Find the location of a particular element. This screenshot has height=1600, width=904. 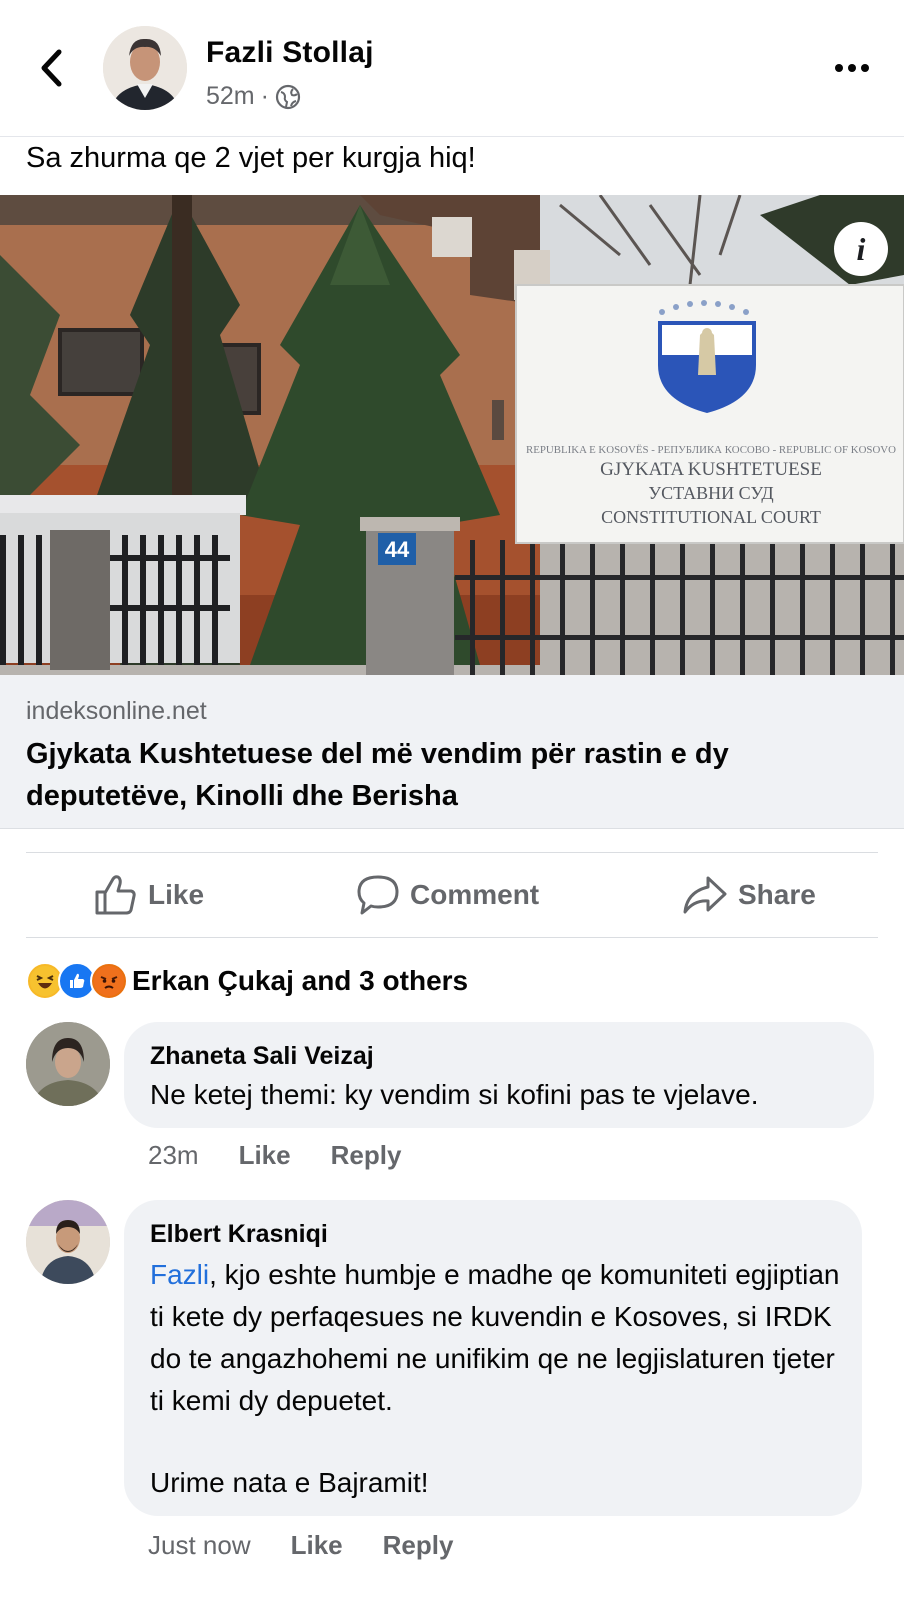

comment-actions: Just now Like Reply is located at coordinates (300, 1545).